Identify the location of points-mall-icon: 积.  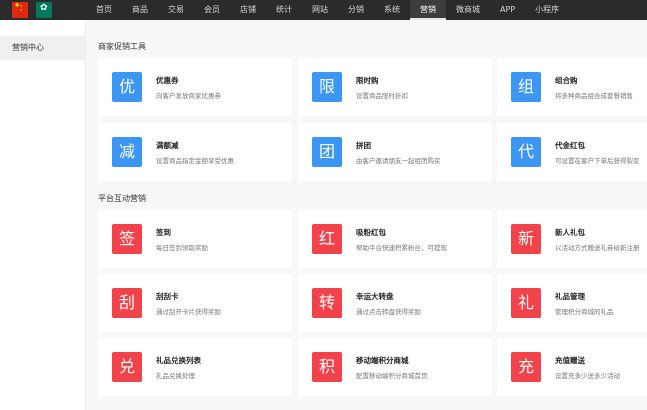
(327, 367).